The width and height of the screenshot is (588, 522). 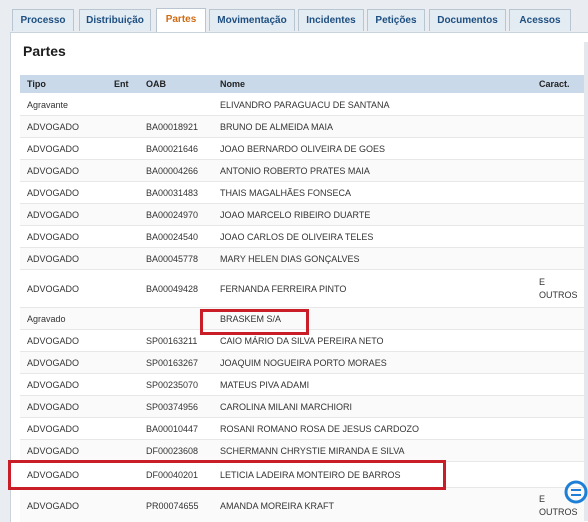 What do you see at coordinates (172, 171) in the screenshot?
I see `cell-oab: BA00004266` at bounding box center [172, 171].